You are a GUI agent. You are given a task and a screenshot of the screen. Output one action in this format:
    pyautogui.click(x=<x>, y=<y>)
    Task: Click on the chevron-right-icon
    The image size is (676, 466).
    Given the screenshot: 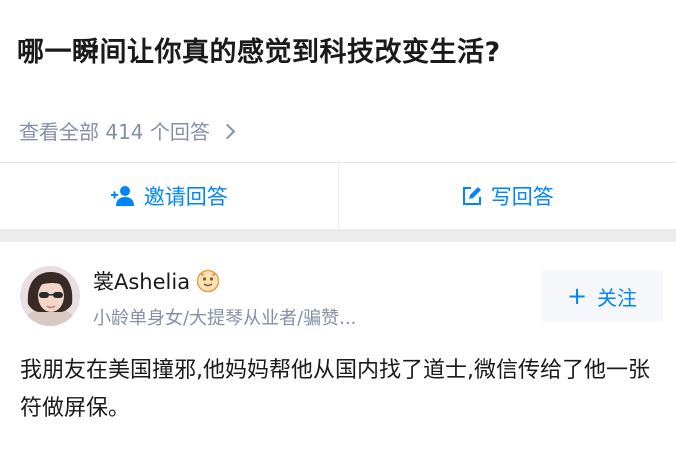 What is the action you would take?
    pyautogui.click(x=227, y=131)
    